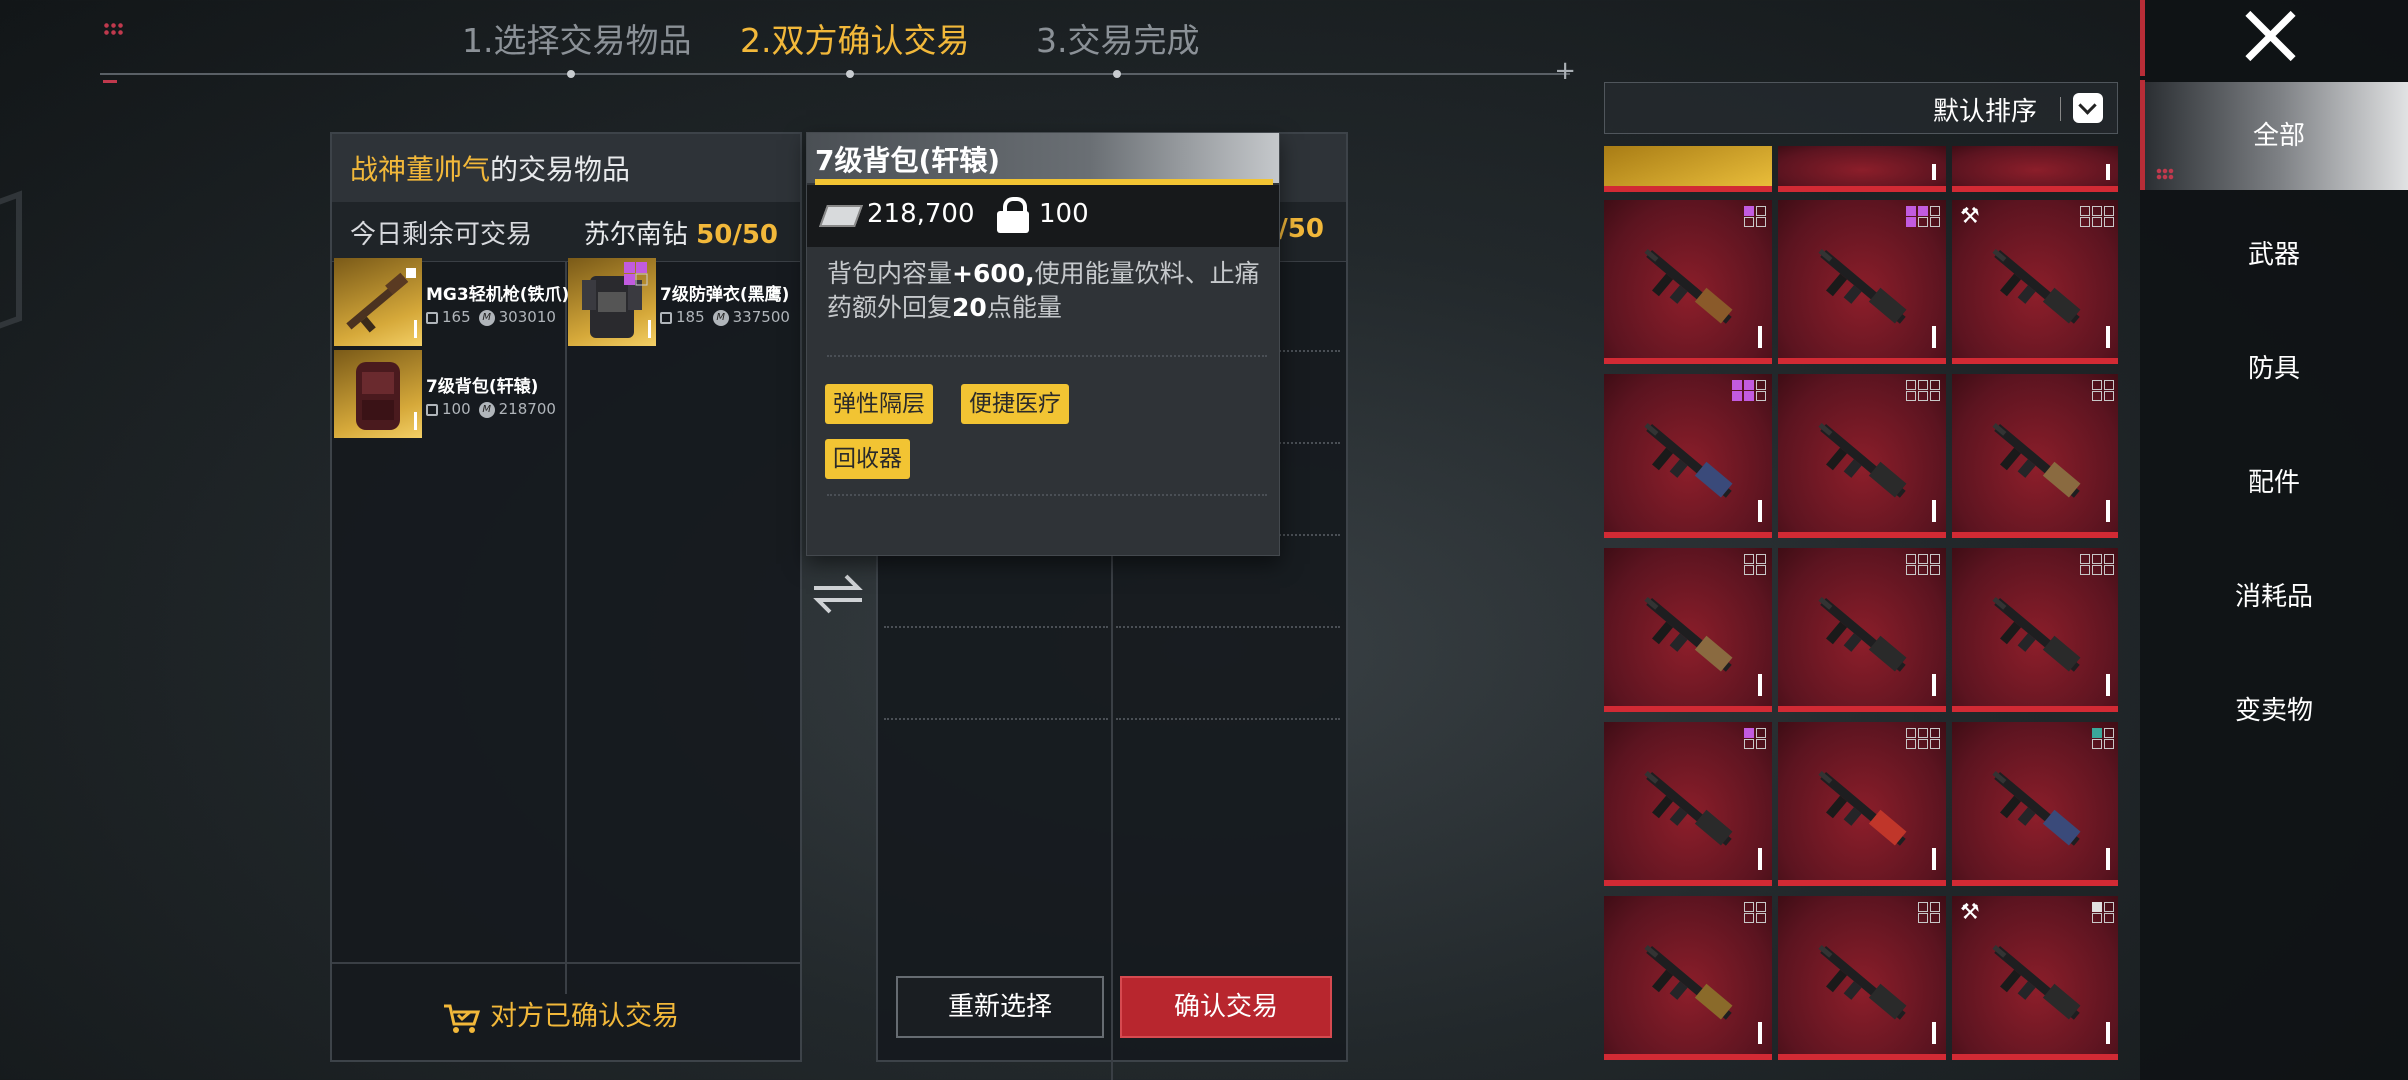 The width and height of the screenshot is (2408, 1080). Describe the element at coordinates (850, 74) in the screenshot. I see `step-2-dot` at that location.